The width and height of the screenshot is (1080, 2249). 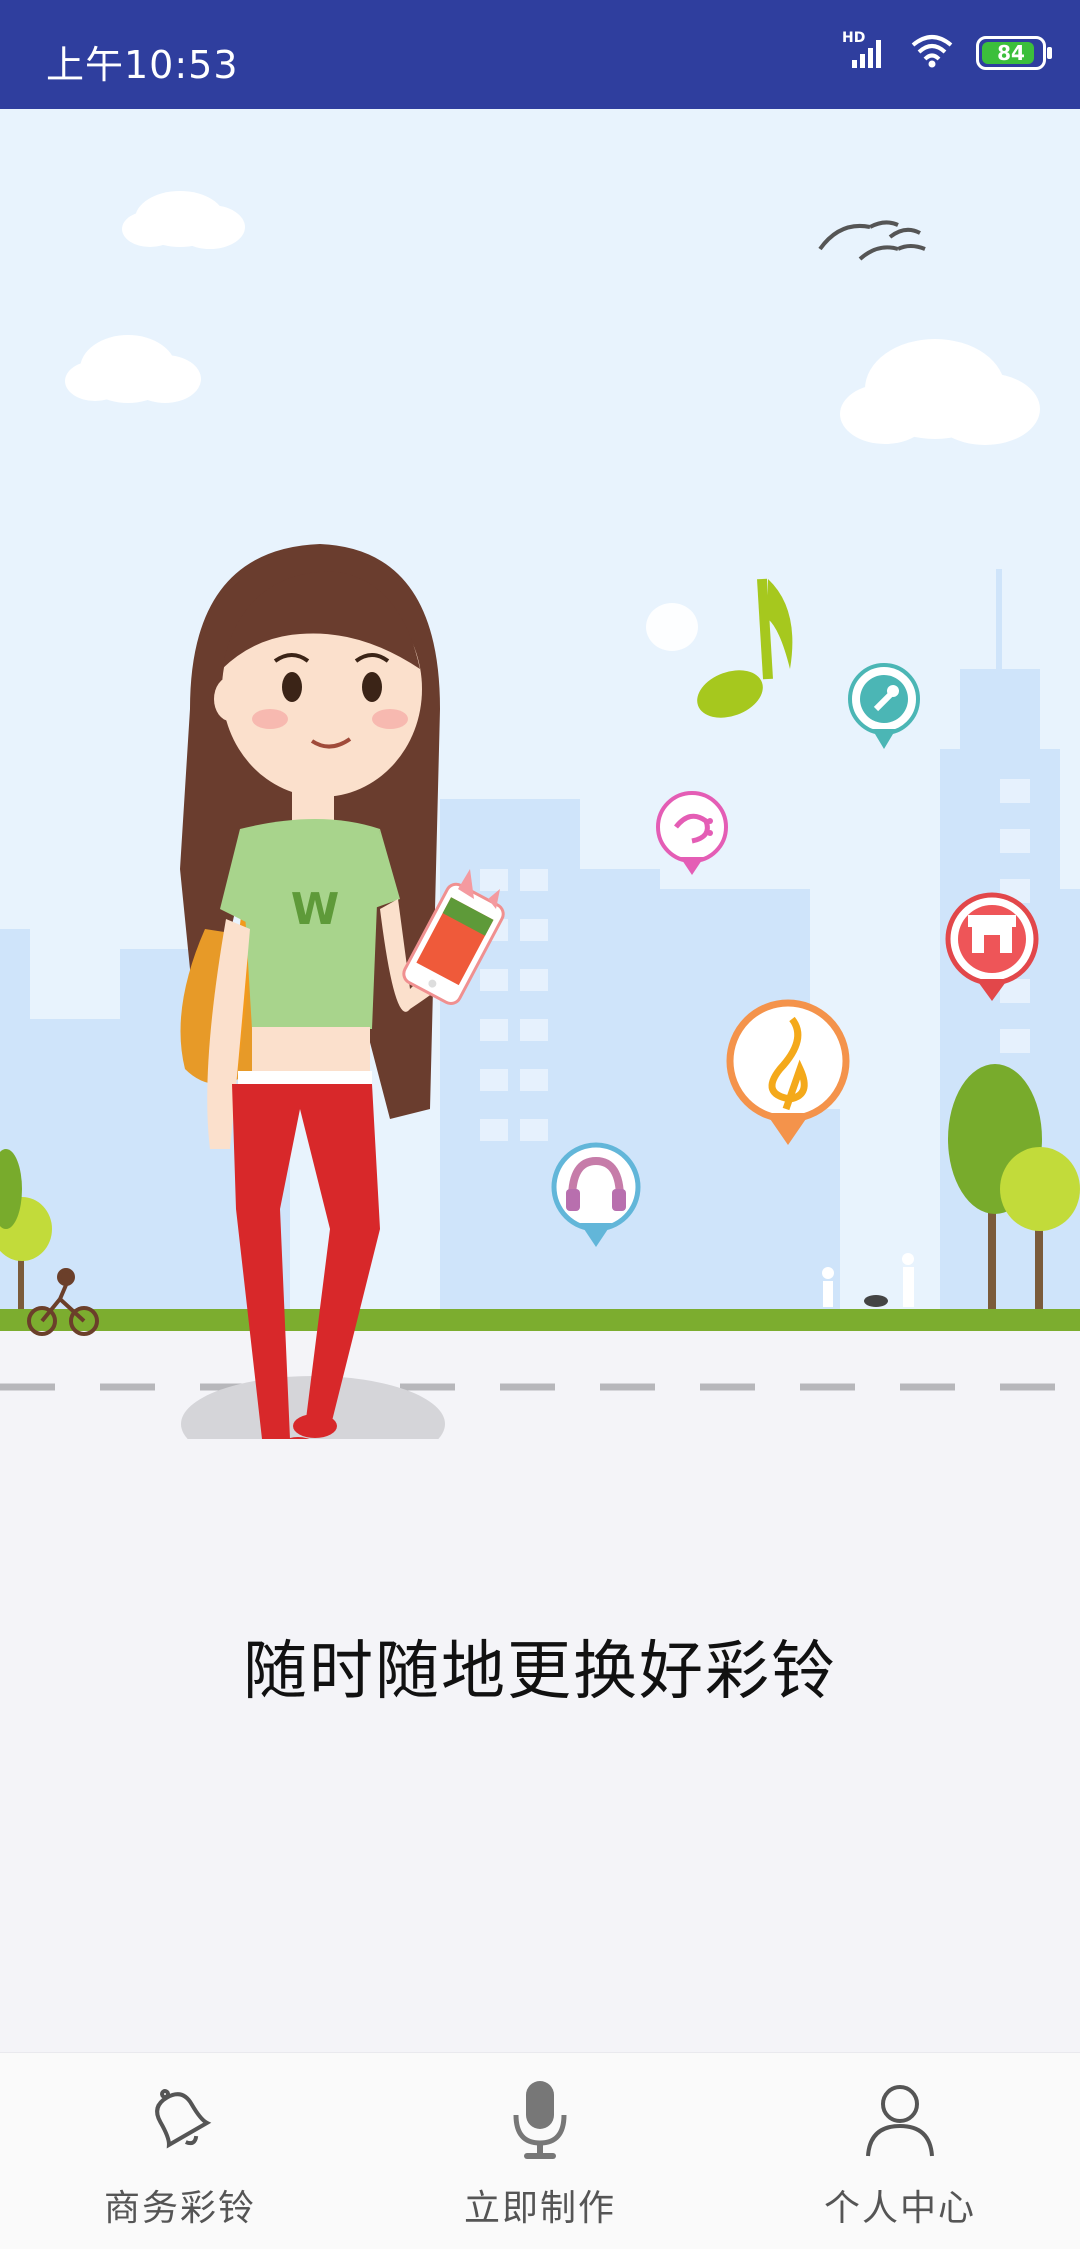 I want to click on nav-label: 商务彩铃, so click(x=179, y=2208).